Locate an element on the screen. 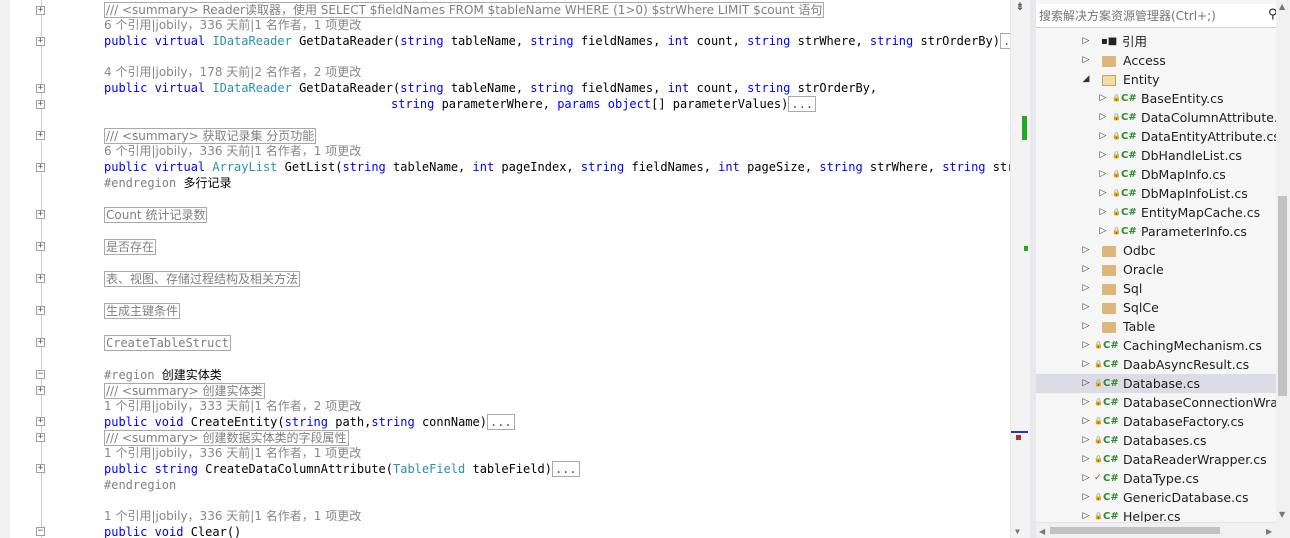 Image resolution: width=1290 pixels, height=538 pixels. region-end: #endregion is located at coordinates (140, 485).